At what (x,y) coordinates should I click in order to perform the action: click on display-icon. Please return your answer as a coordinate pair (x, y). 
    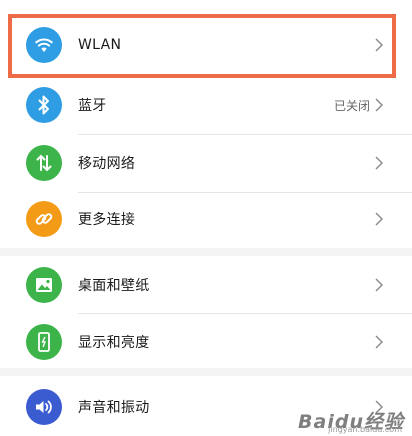
    Looking at the image, I should click on (44, 342).